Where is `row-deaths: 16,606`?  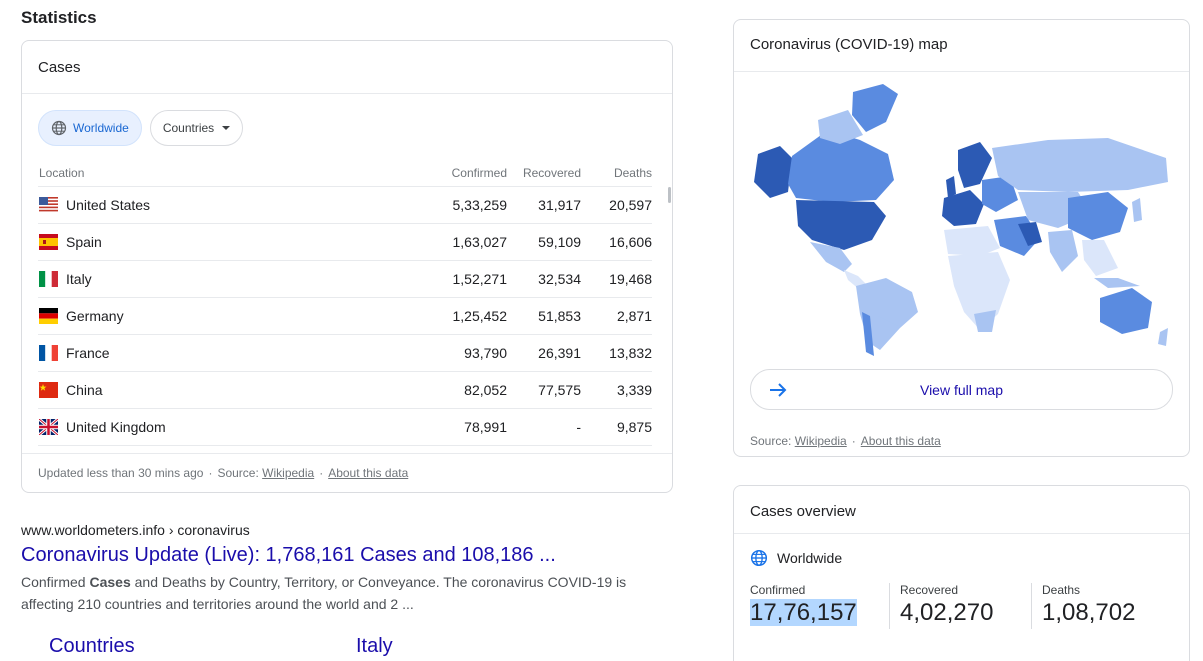
row-deaths: 16,606 is located at coordinates (630, 242).